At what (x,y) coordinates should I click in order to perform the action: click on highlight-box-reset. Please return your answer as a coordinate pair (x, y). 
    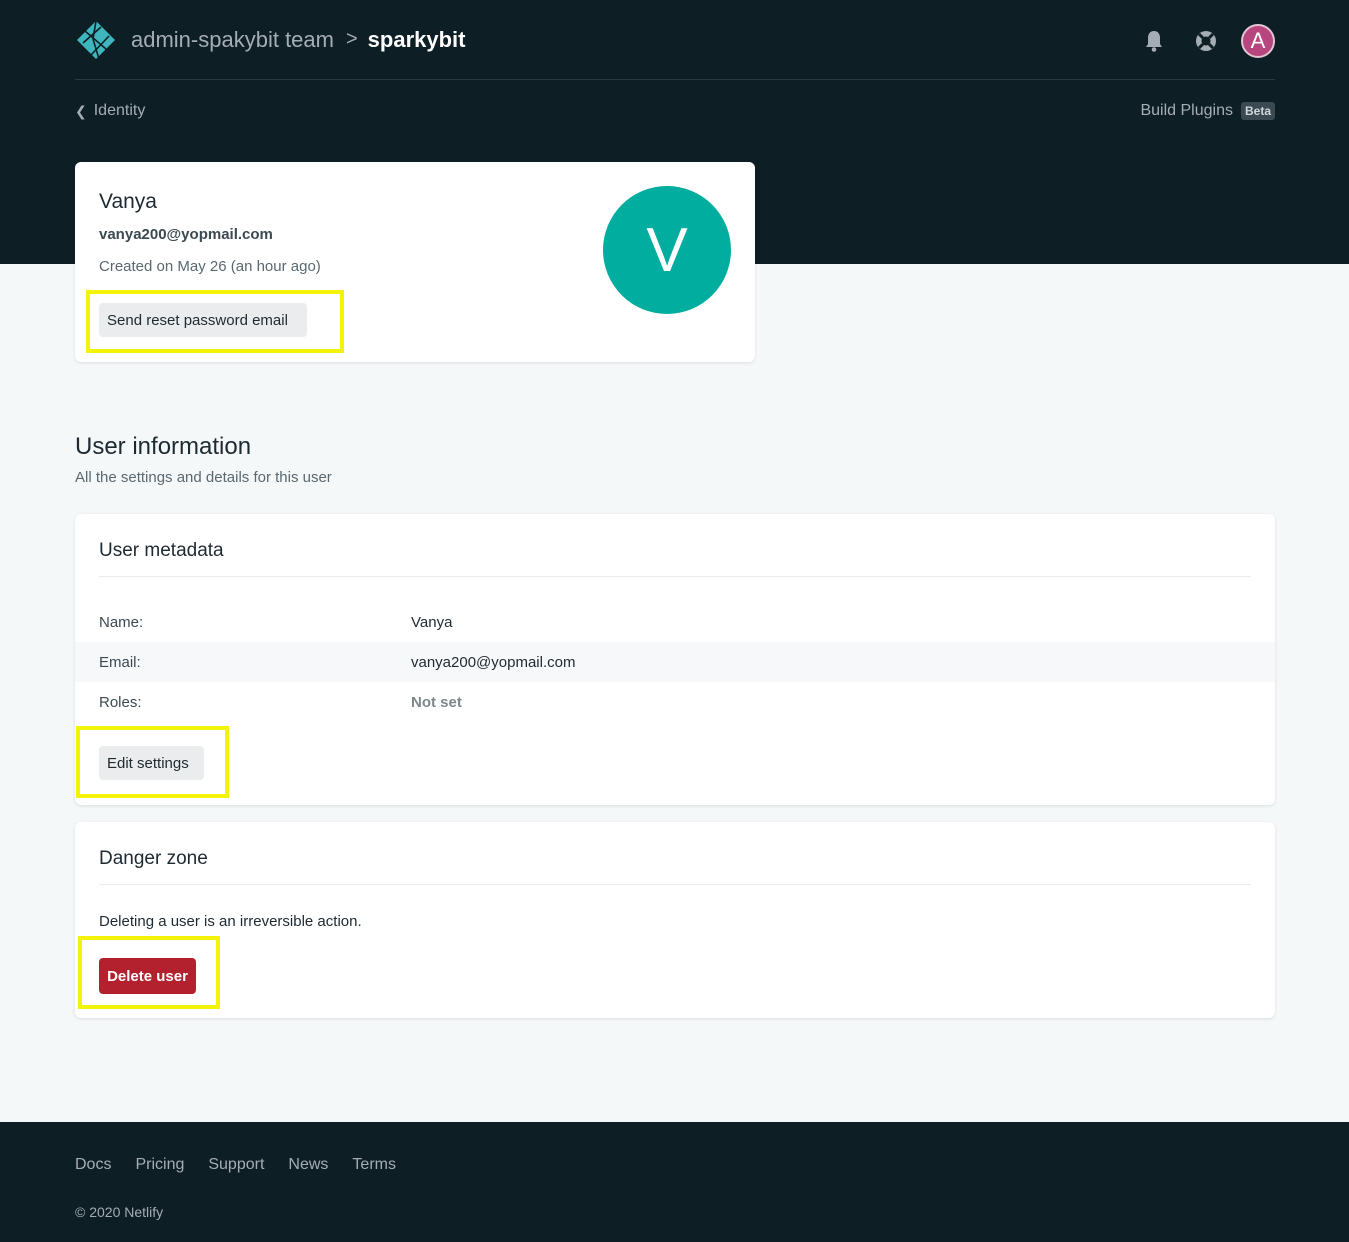
    Looking at the image, I should click on (215, 321).